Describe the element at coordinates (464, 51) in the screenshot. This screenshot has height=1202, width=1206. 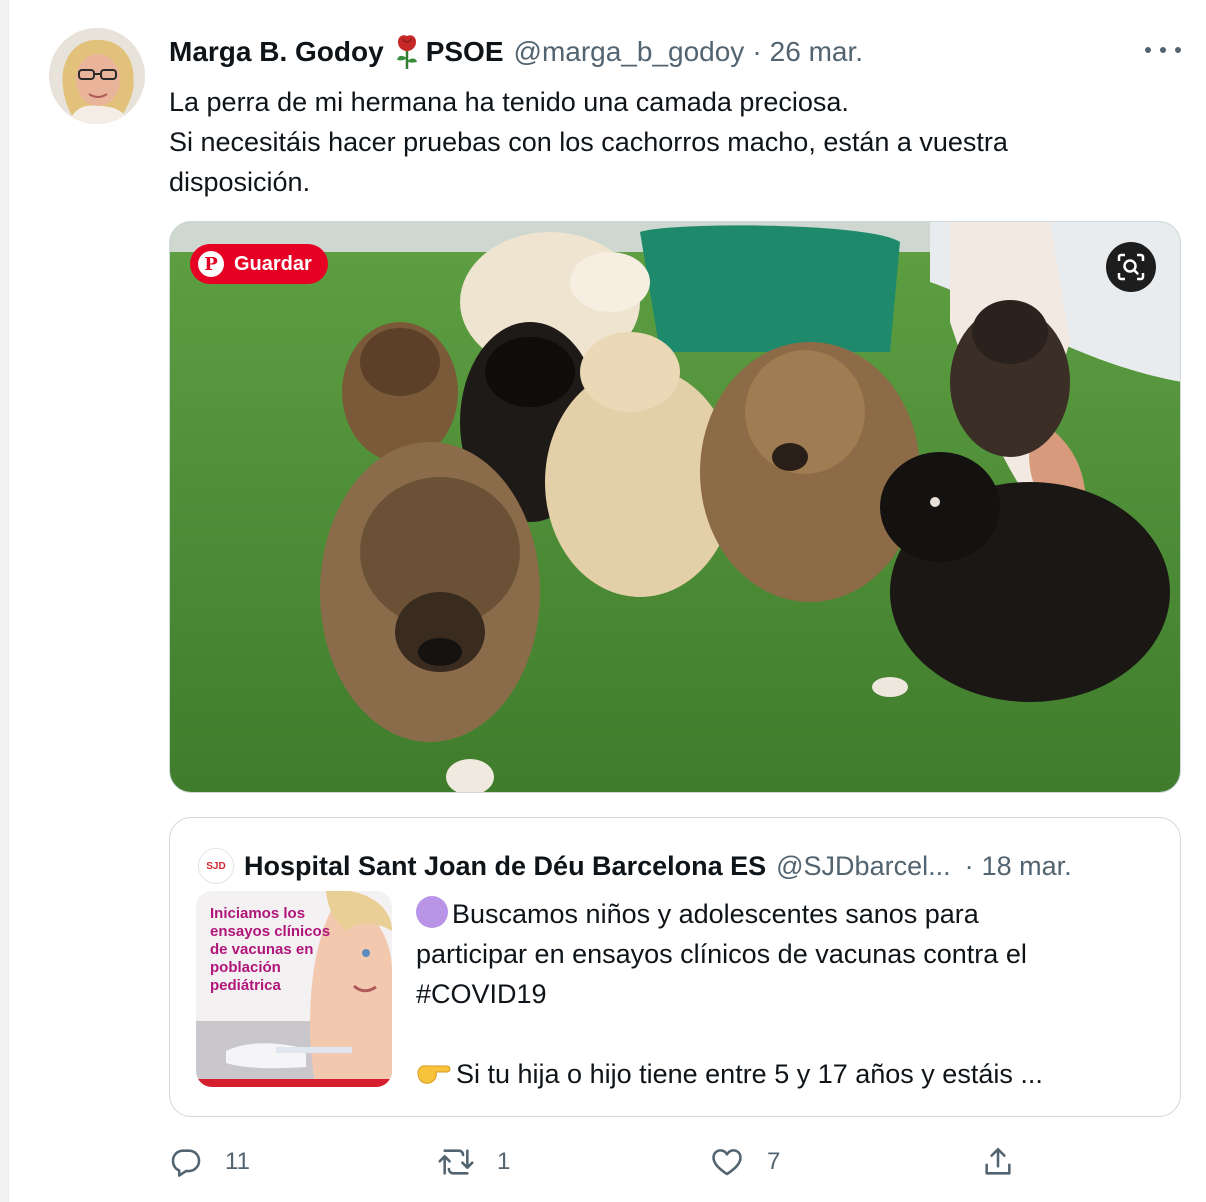
I see `author-affiliation: PSOE` at that location.